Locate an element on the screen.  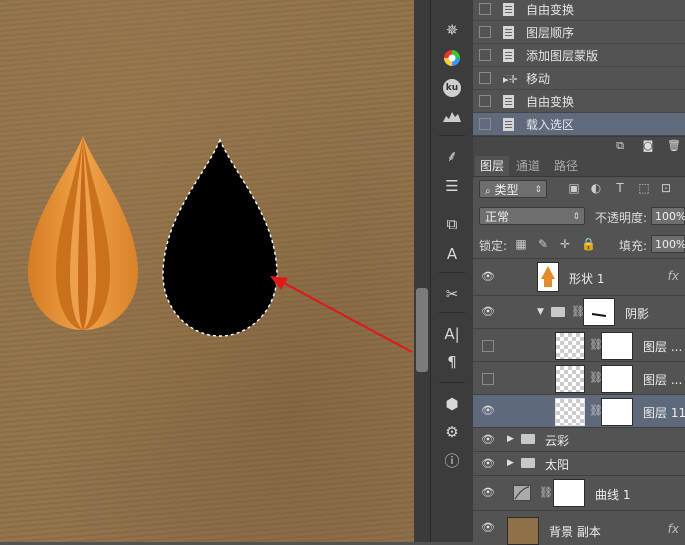
color-wheel-icon is located at coordinates (452, 58).